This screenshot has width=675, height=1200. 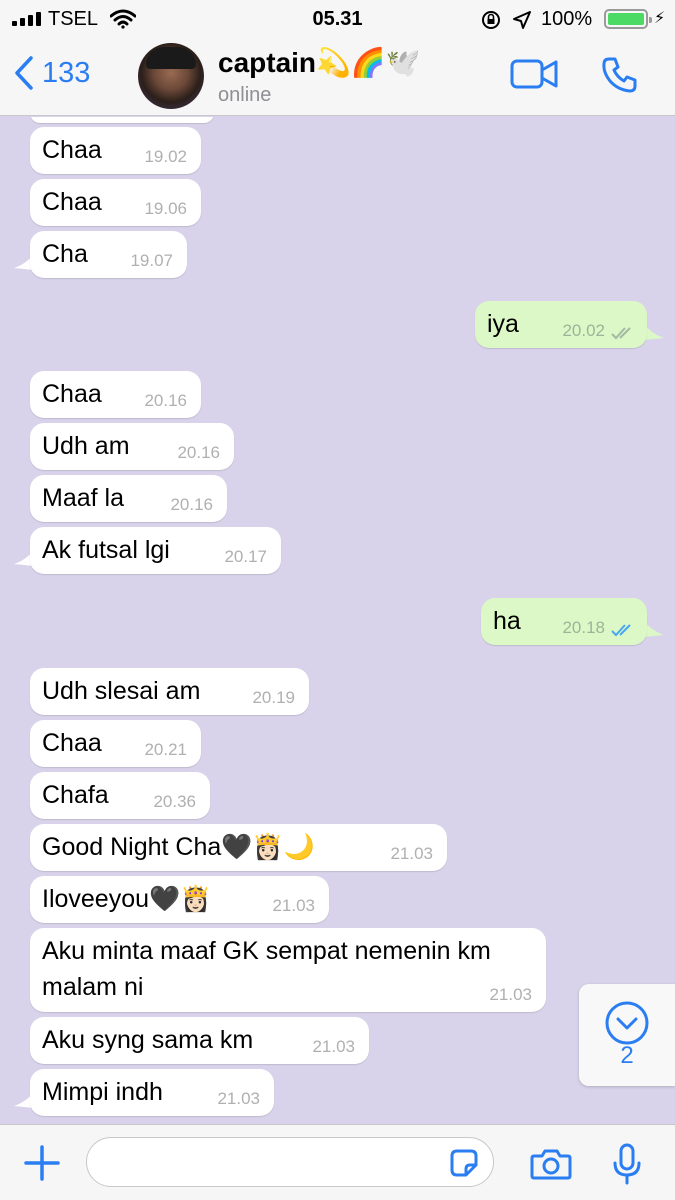 What do you see at coordinates (627, 1023) in the screenshot?
I see `chevron-down-circle-icon` at bounding box center [627, 1023].